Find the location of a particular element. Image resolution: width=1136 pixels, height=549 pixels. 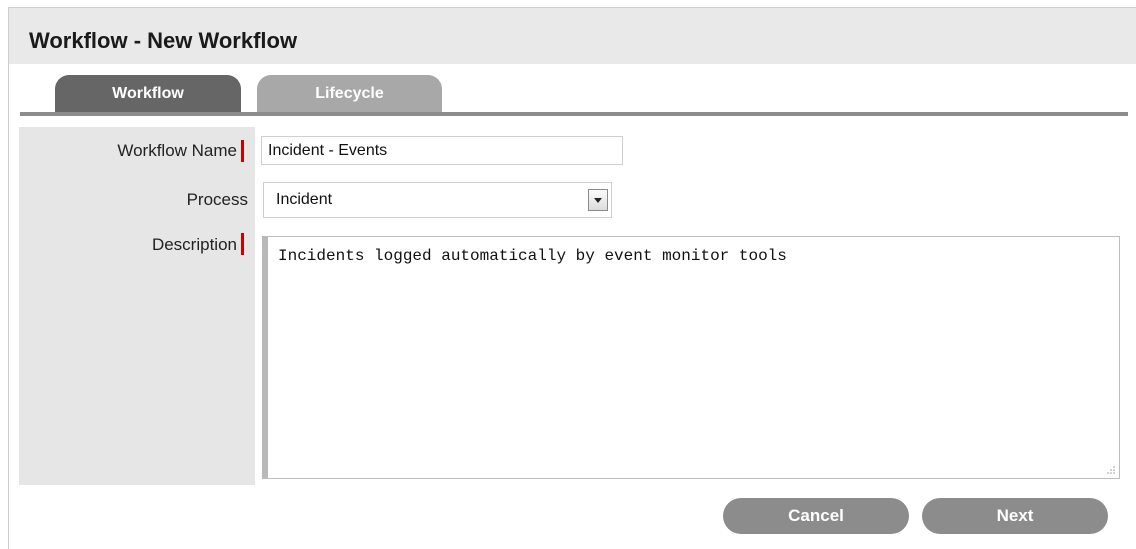

process-label: Process is located at coordinates (217, 199).